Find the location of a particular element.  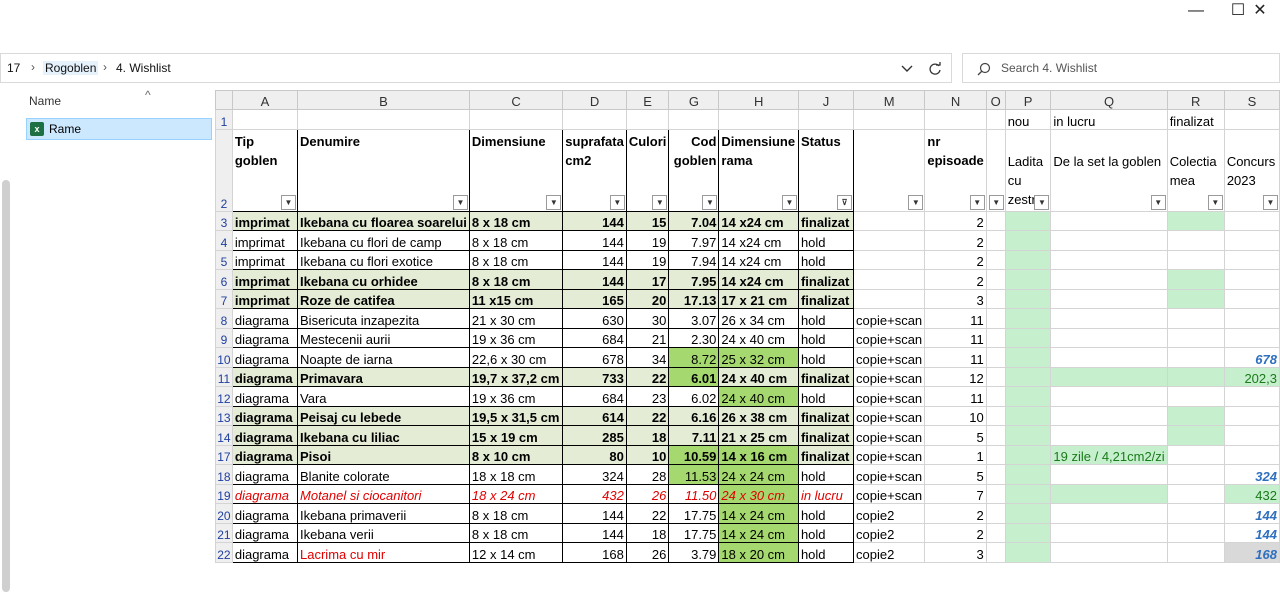

address-bar: 17 › Rogoblen › 4. Wishlist is located at coordinates (476, 68).